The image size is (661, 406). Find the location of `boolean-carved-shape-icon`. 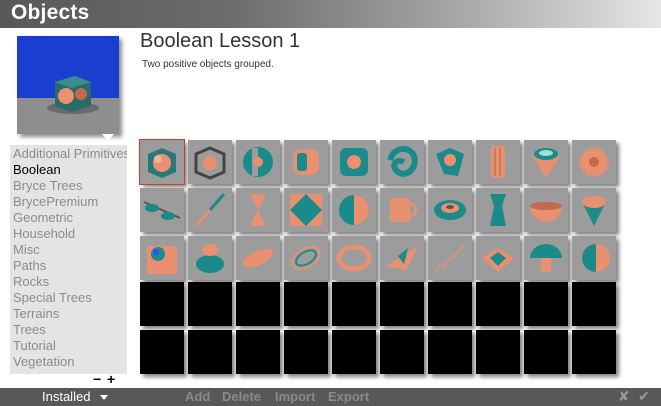

boolean-carved-shape-icon is located at coordinates (450, 162).